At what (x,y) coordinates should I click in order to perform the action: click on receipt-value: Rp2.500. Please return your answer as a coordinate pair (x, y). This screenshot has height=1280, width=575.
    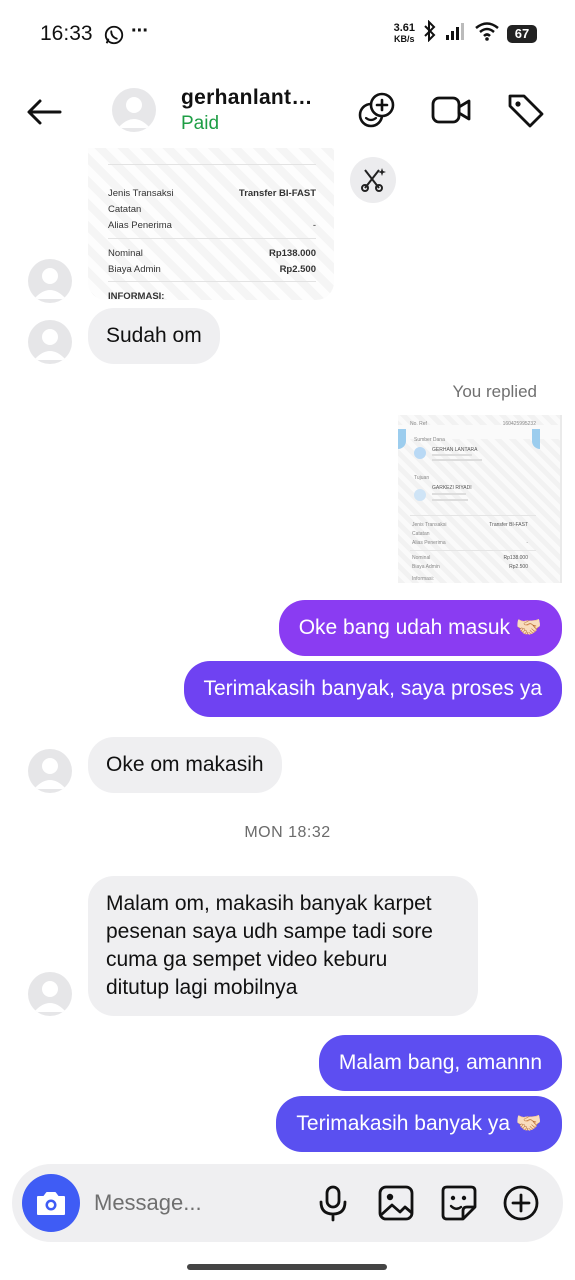
    Looking at the image, I should click on (297, 269).